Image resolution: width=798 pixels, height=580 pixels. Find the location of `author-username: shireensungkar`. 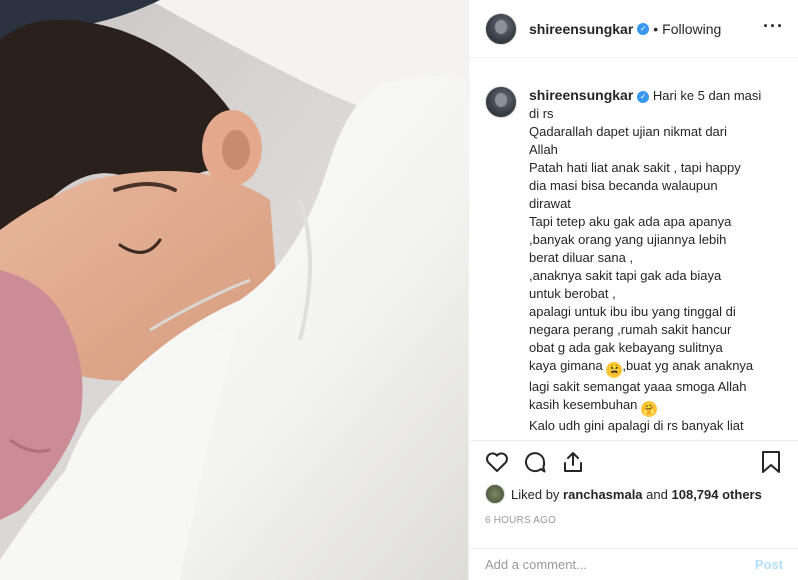

author-username: shireensungkar is located at coordinates (581, 29).